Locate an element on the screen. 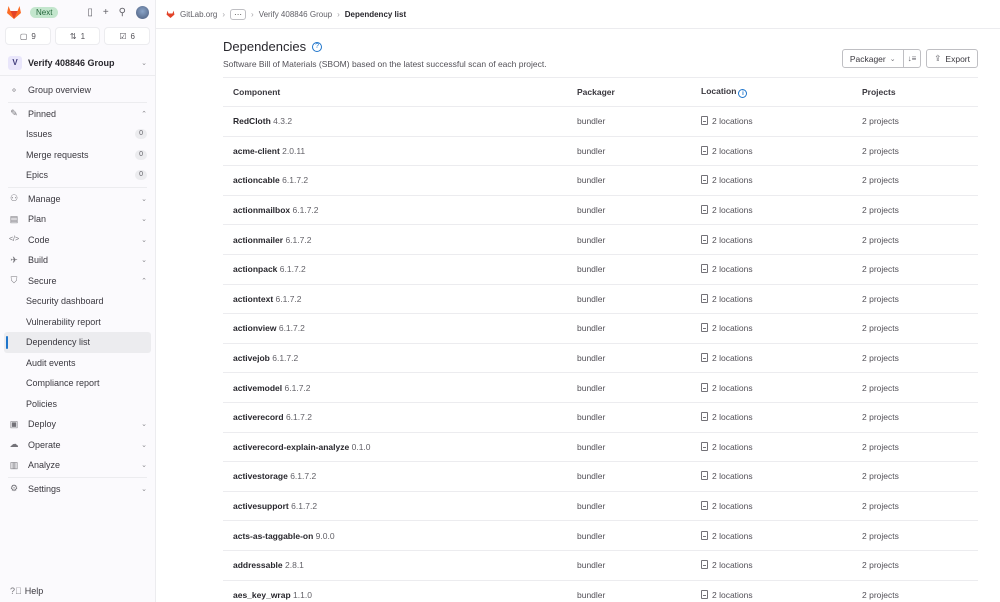 This screenshot has width=1000, height=602. todos-counter: ☑ 6 is located at coordinates (127, 36).